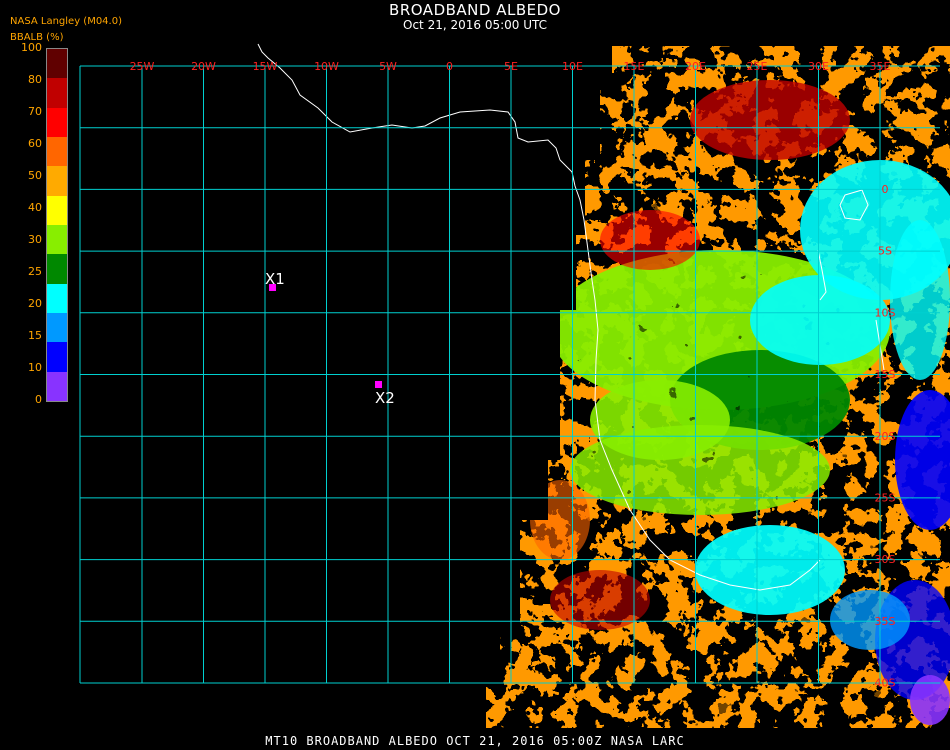  Describe the element at coordinates (818, 66) in the screenshot. I see `lon-label: 30E` at that location.